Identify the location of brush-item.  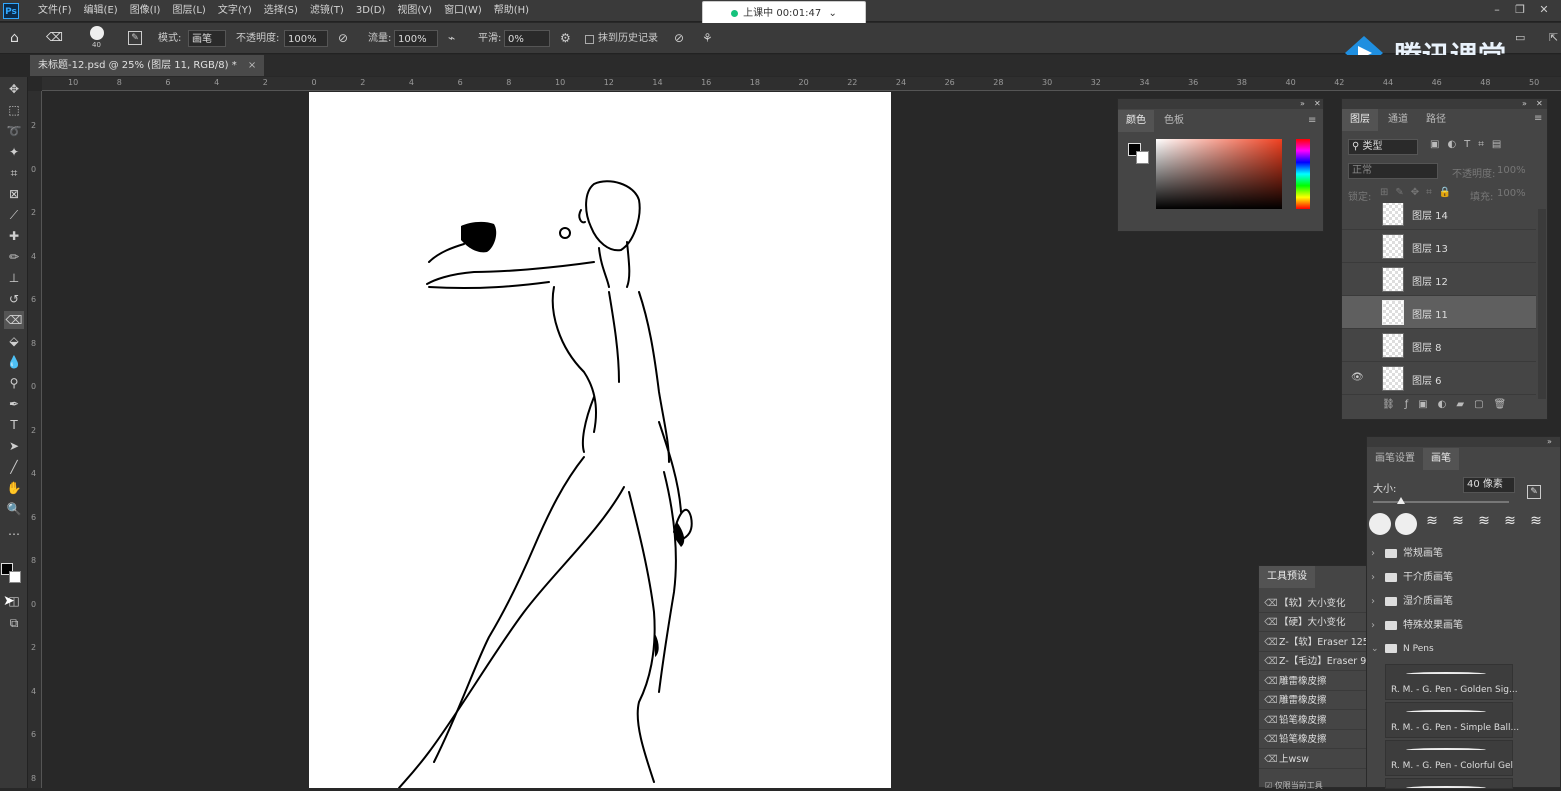
(1449, 783).